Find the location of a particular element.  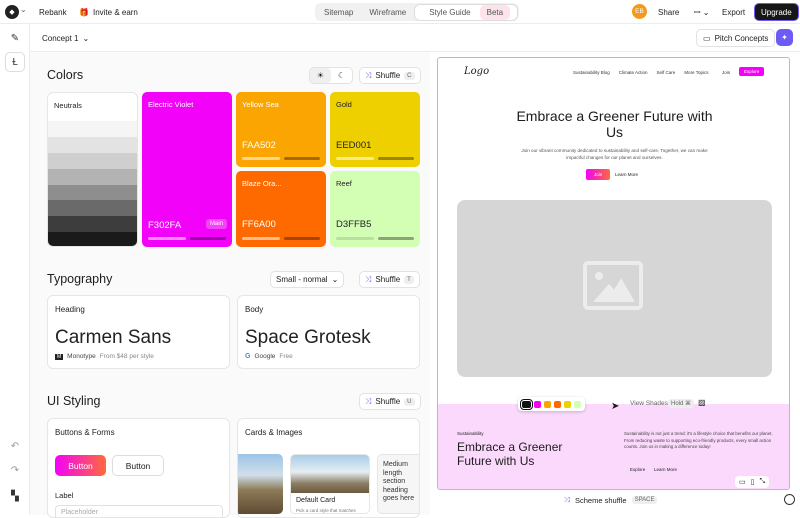

swatch-yellow-sea: Yellow Sea FAA502 is located at coordinates (281, 129).